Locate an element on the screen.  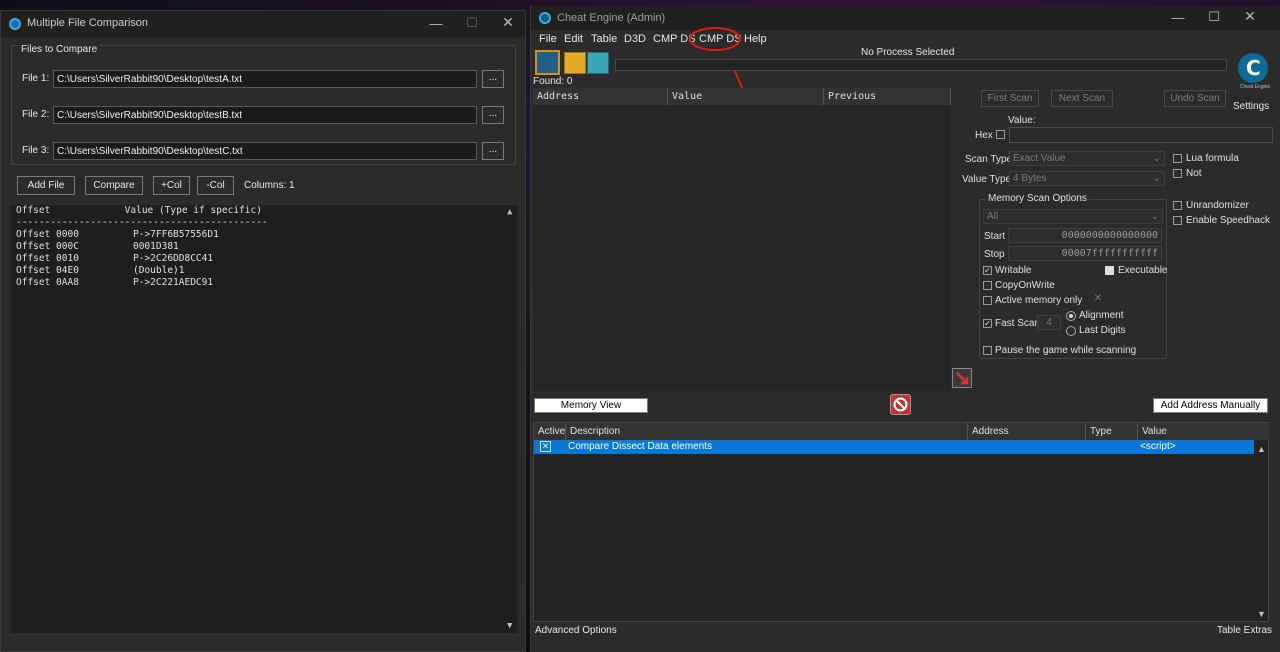
files-group-title: Files to Compare is located at coordinates (59, 49).